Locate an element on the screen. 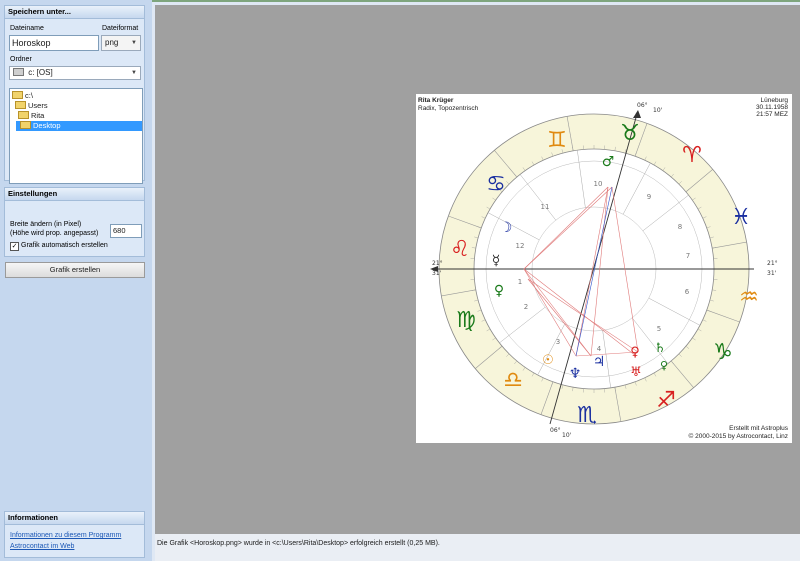 The height and width of the screenshot is (561, 800). moon-icon: ☽ is located at coordinates (506, 228).